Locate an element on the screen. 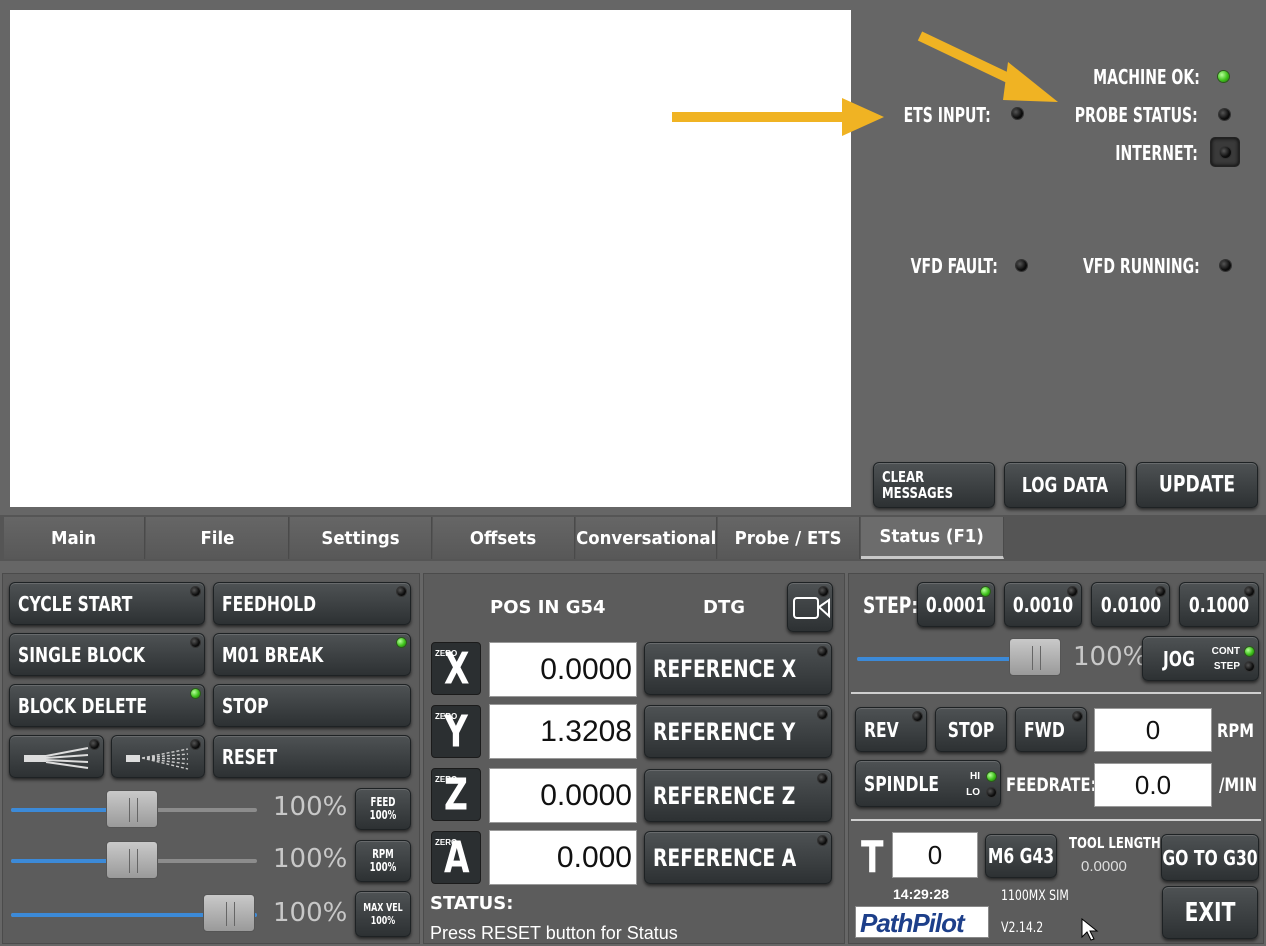 This screenshot has height=946, width=1266. tool-number-field: 0 is located at coordinates (935, 855).